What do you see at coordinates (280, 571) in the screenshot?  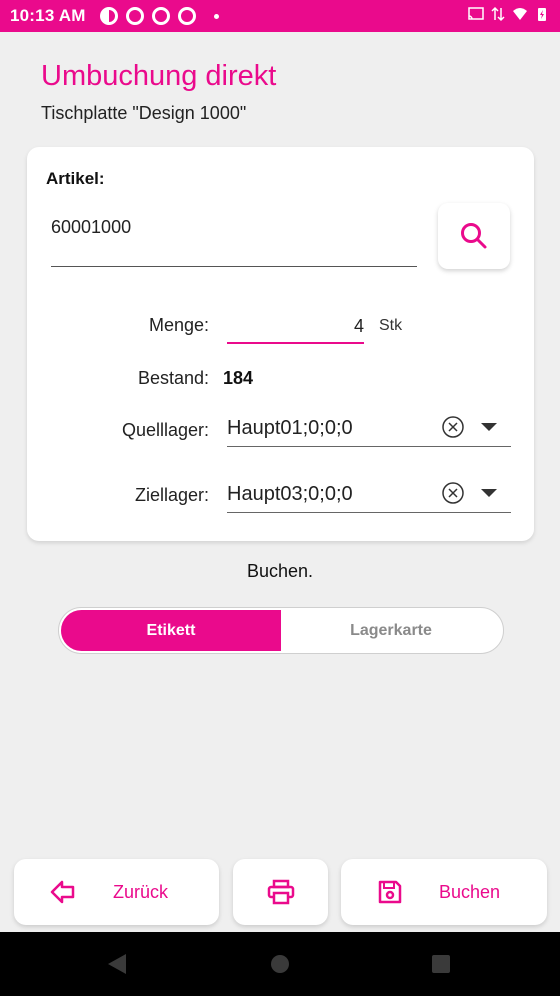 I see `status-message: Buchen.` at bounding box center [280, 571].